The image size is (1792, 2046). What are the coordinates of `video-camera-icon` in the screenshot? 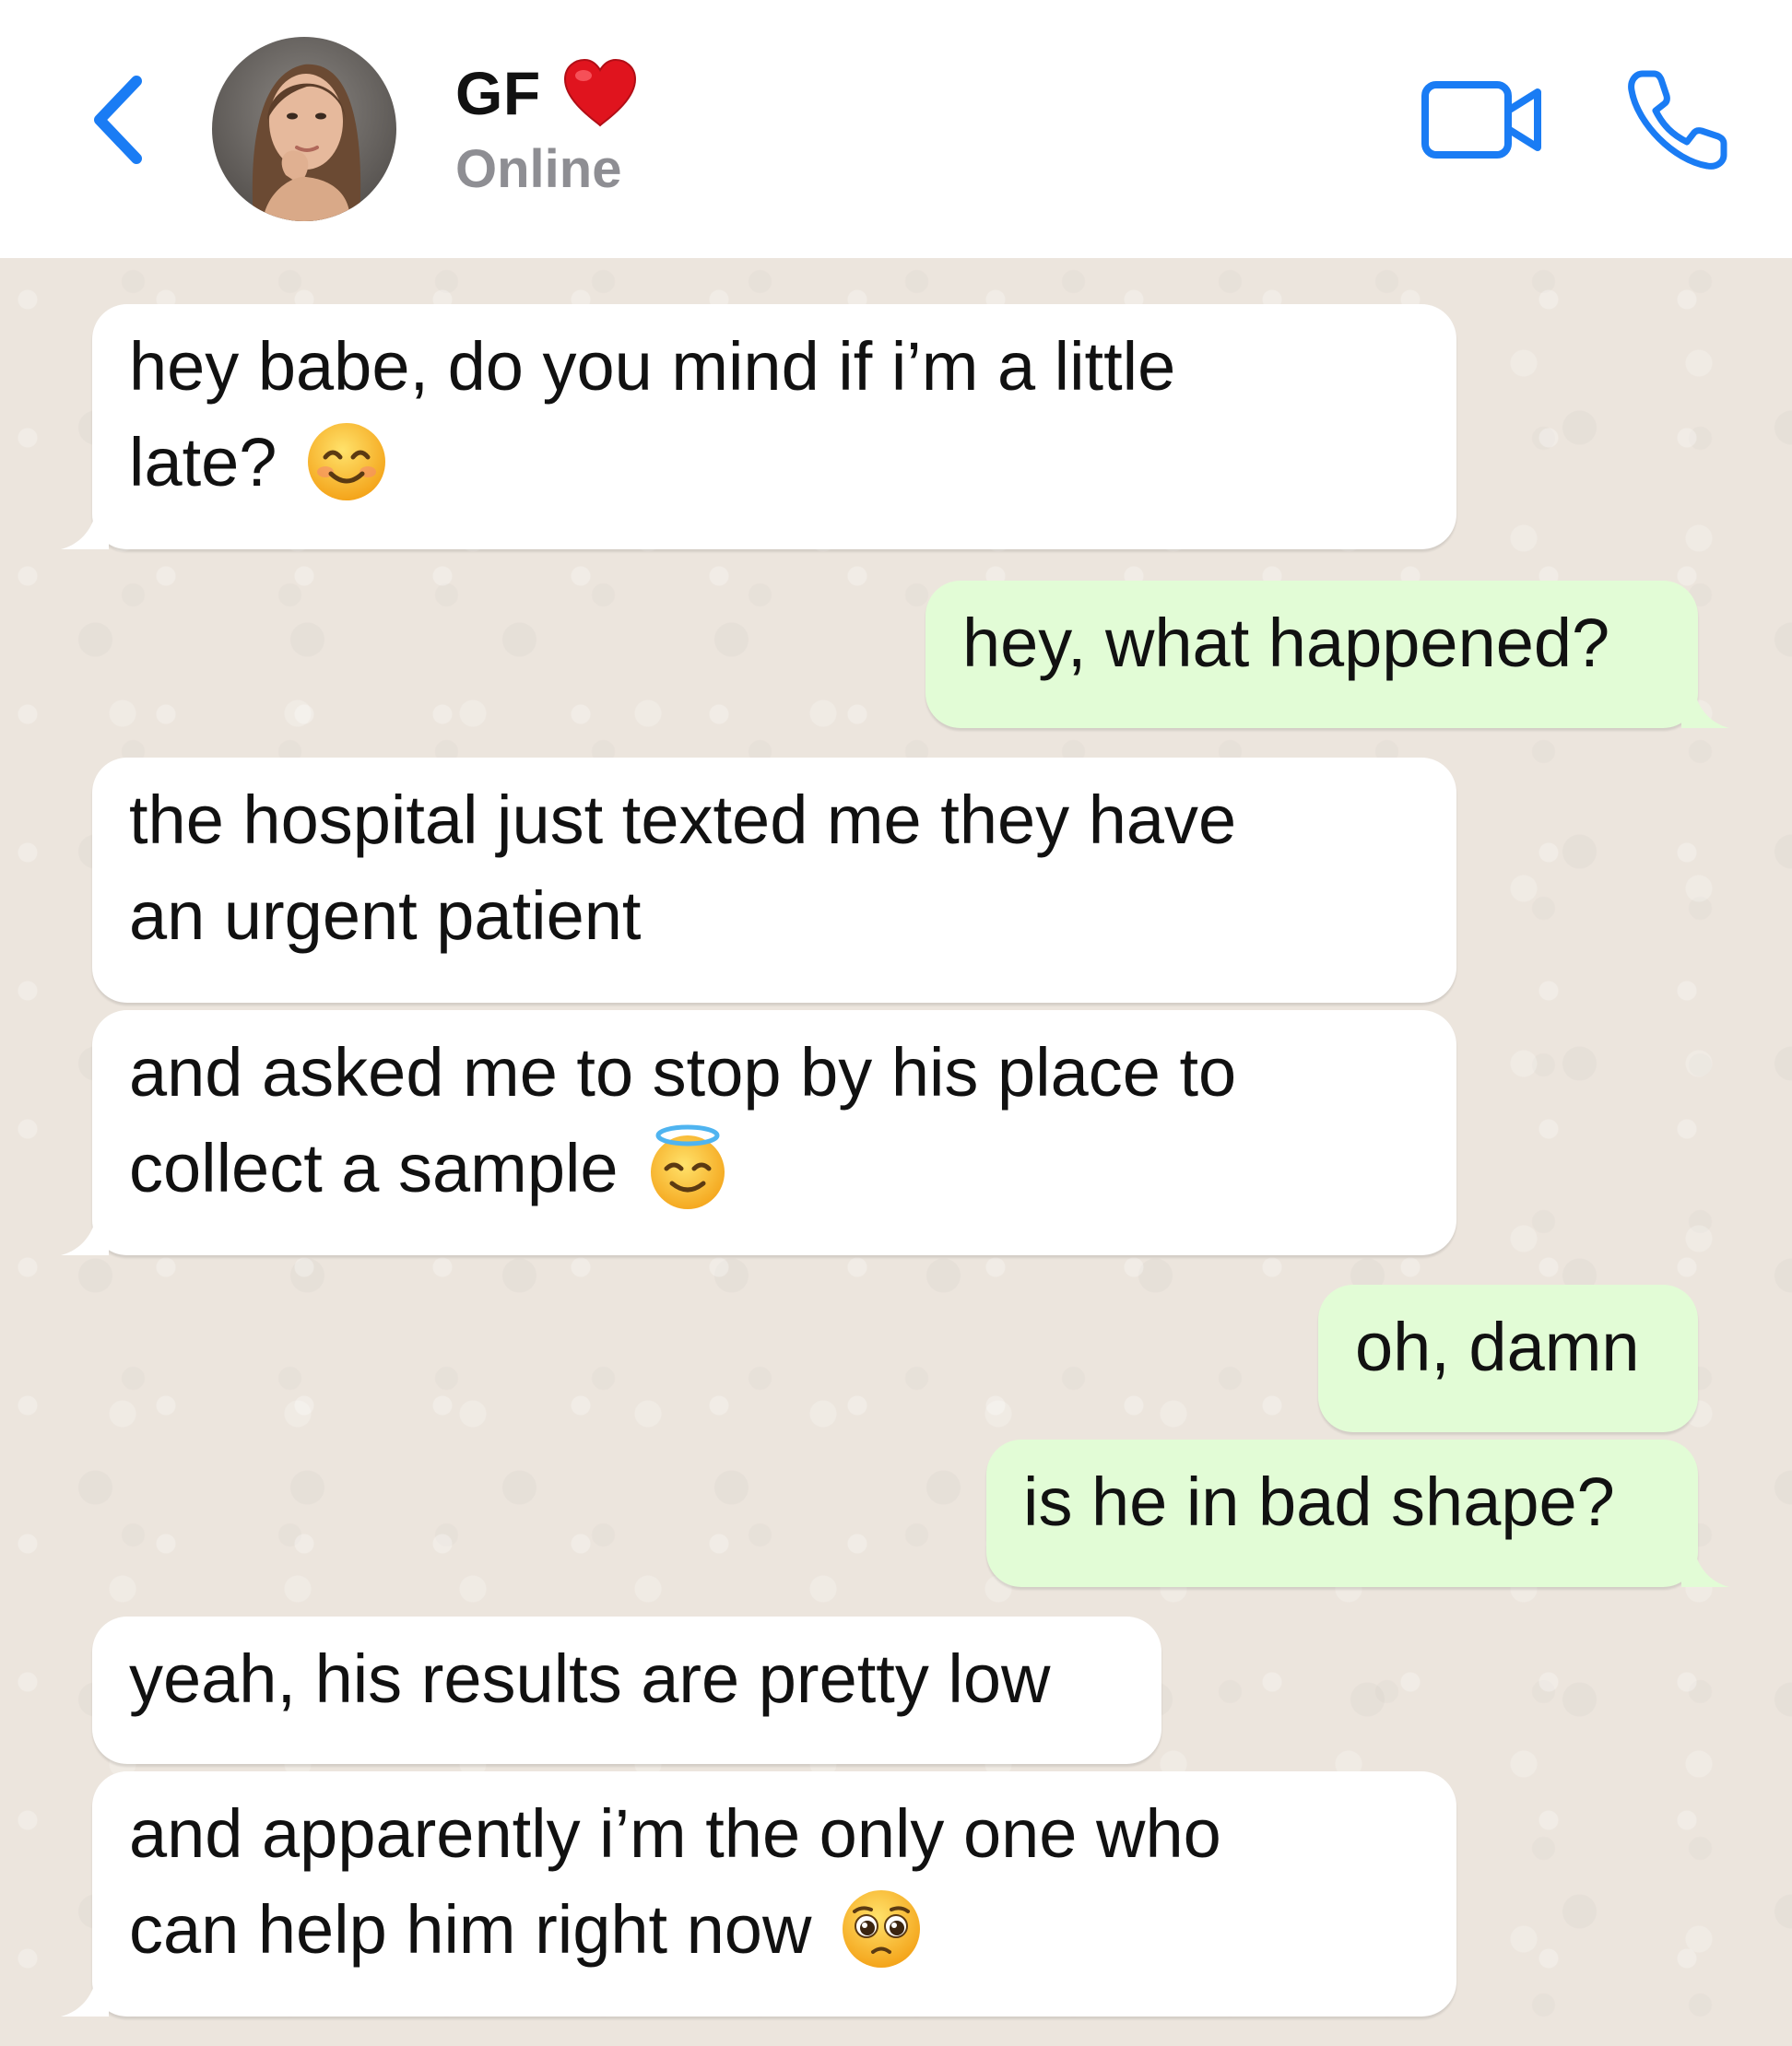 It's located at (1481, 120).